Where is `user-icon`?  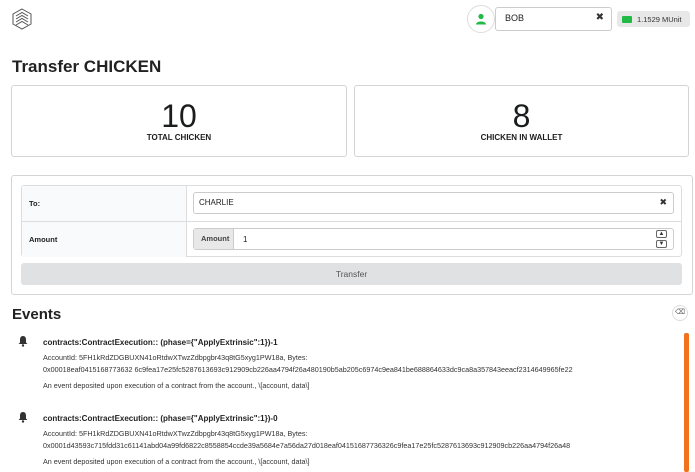
user-icon is located at coordinates (481, 19).